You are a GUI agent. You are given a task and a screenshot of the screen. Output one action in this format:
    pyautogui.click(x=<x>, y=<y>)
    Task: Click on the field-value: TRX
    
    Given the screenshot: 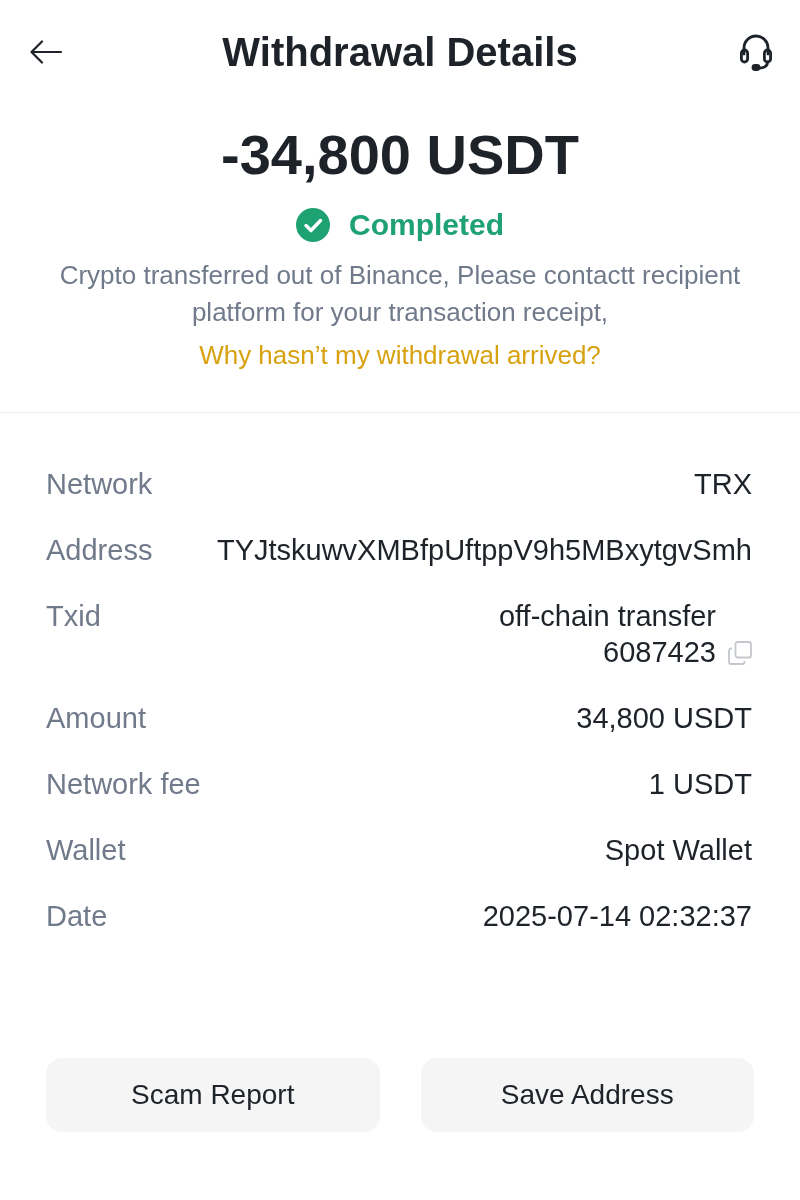 What is the action you would take?
    pyautogui.click(x=723, y=484)
    